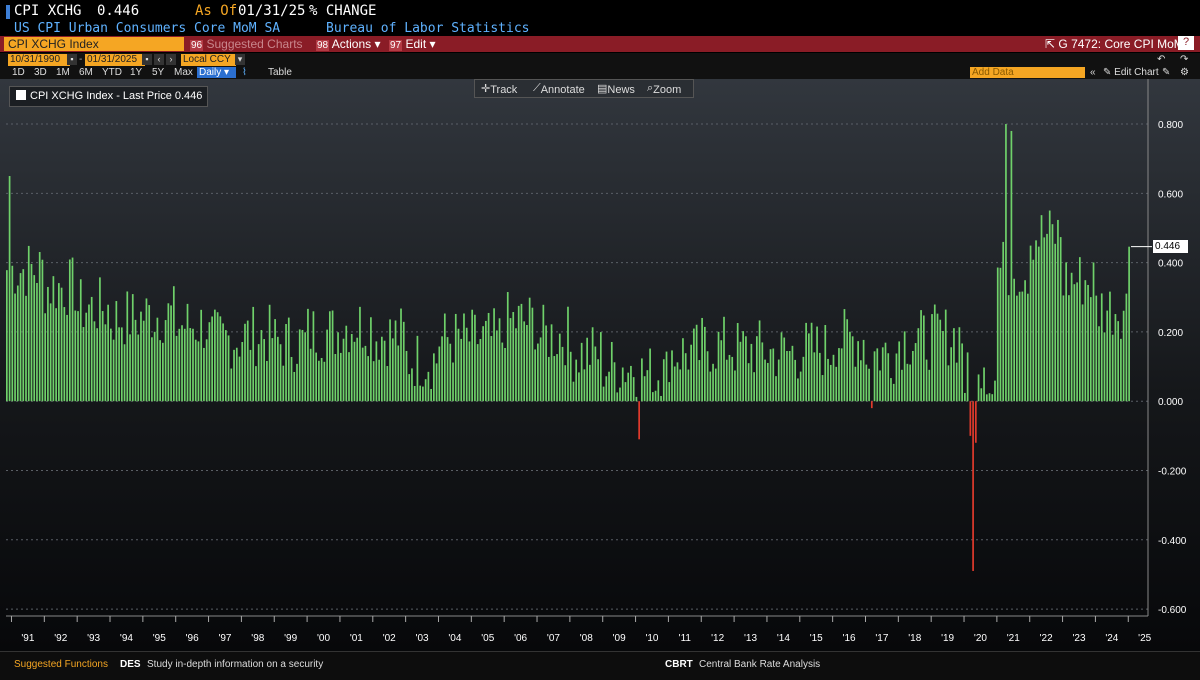  What do you see at coordinates (40, 72) in the screenshot?
I see `period-3d: 3D` at bounding box center [40, 72].